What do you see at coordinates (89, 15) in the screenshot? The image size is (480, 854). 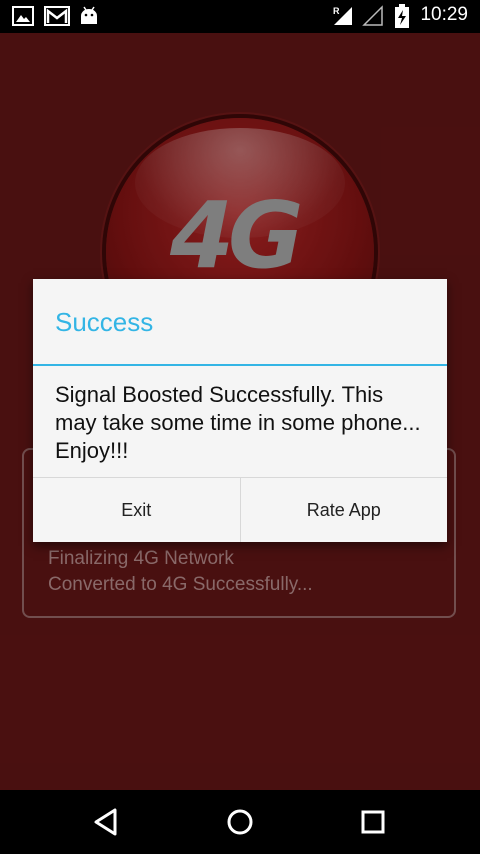 I see `android-icon` at bounding box center [89, 15].